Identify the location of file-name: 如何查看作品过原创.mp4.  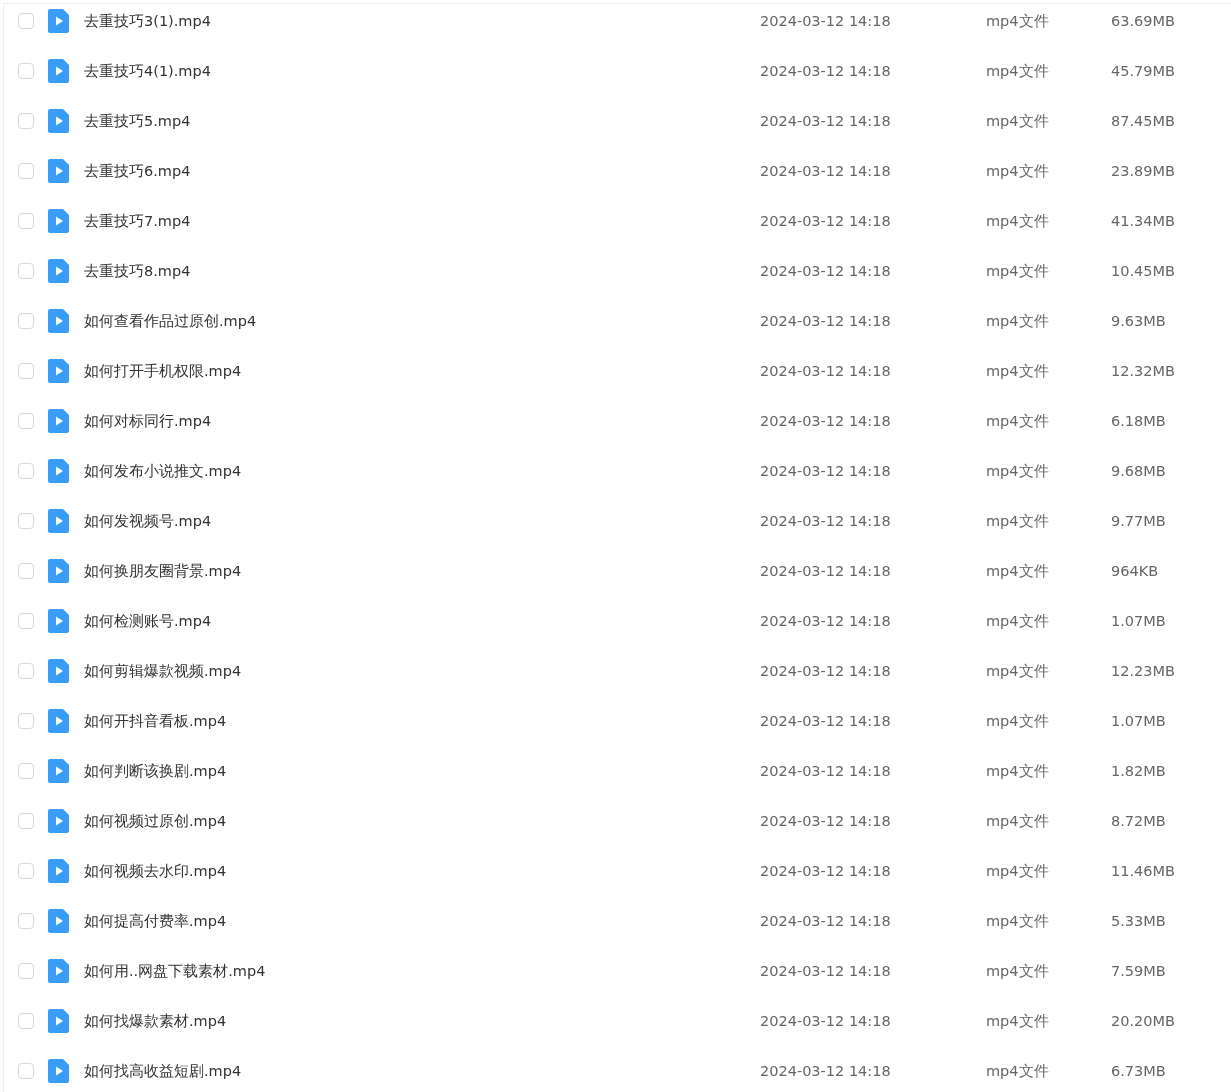
(422, 321).